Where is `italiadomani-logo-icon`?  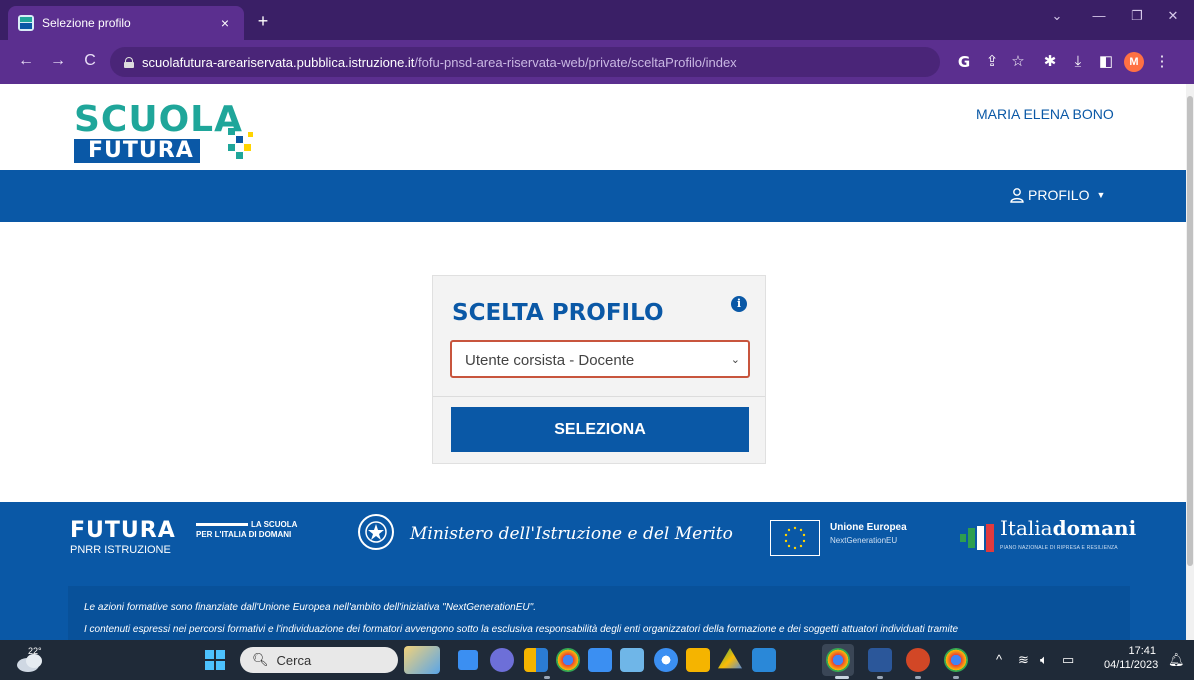
italiadomani-logo-icon is located at coordinates (977, 538).